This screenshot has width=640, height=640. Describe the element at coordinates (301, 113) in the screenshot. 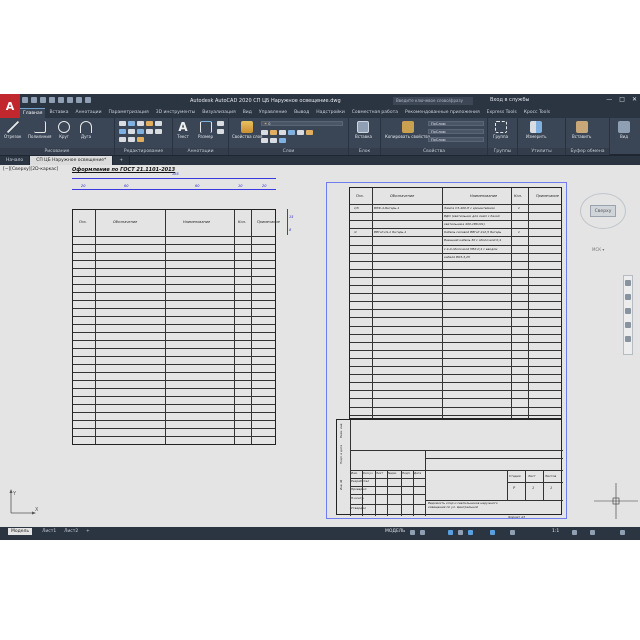

I see `tab-output: Вывод` at that location.